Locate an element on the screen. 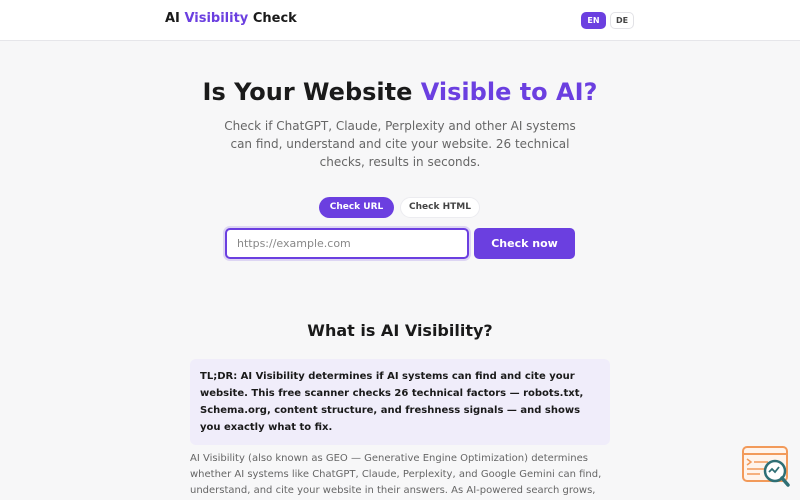  logo-accent: Visibility is located at coordinates (216, 18).